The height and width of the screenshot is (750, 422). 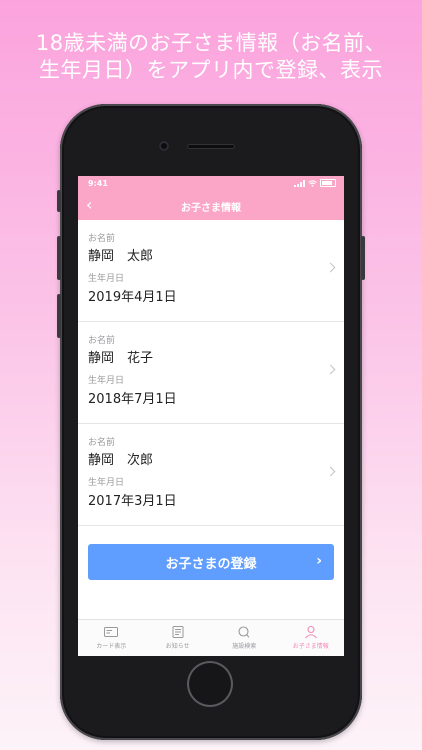 What do you see at coordinates (59, 316) in the screenshot?
I see `volume-down-button` at bounding box center [59, 316].